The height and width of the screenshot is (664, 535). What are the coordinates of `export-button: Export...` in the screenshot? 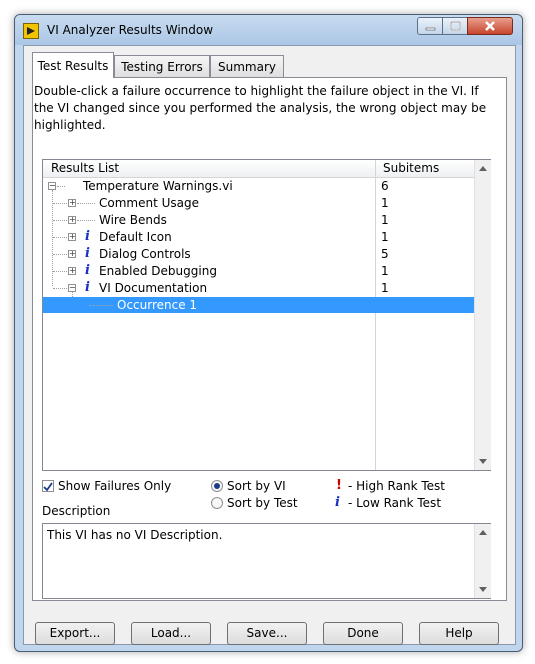 It's located at (75, 633).